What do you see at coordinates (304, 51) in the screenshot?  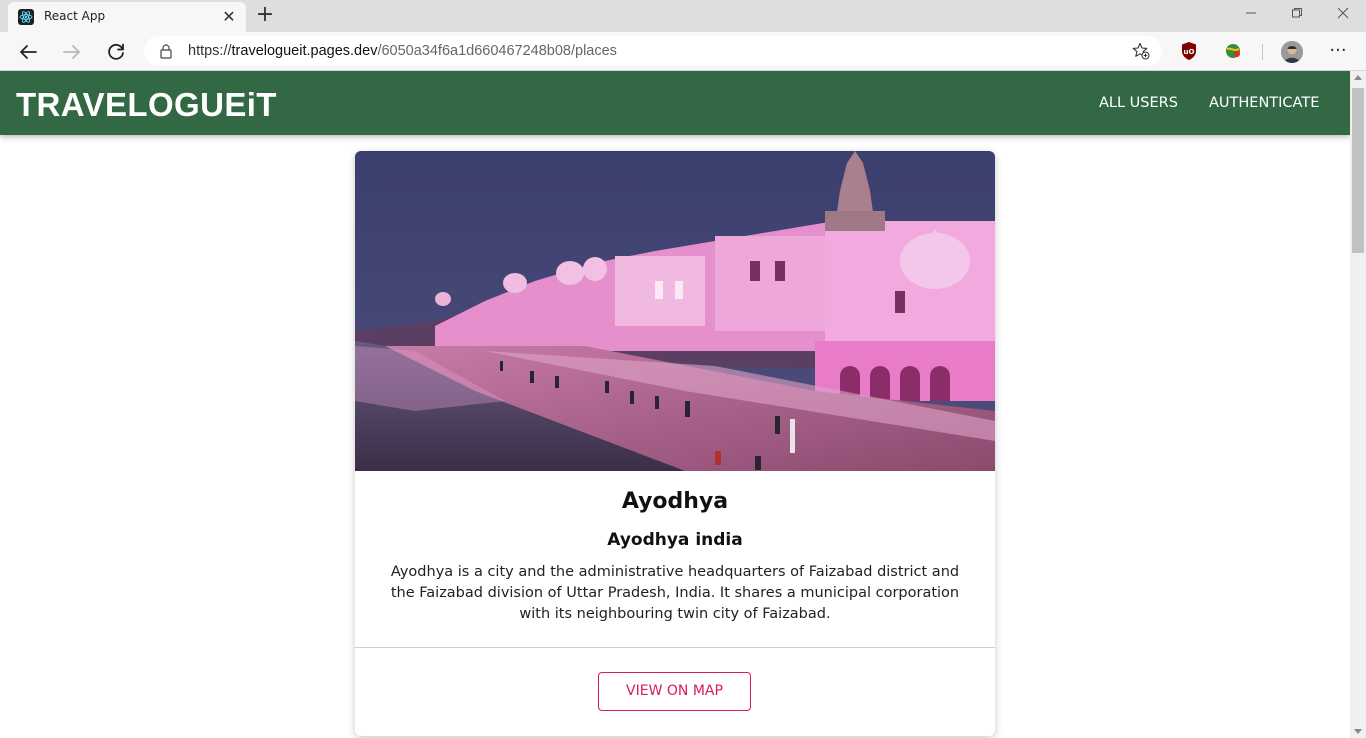 I see `url-host: travelogueit.pages.dev` at bounding box center [304, 51].